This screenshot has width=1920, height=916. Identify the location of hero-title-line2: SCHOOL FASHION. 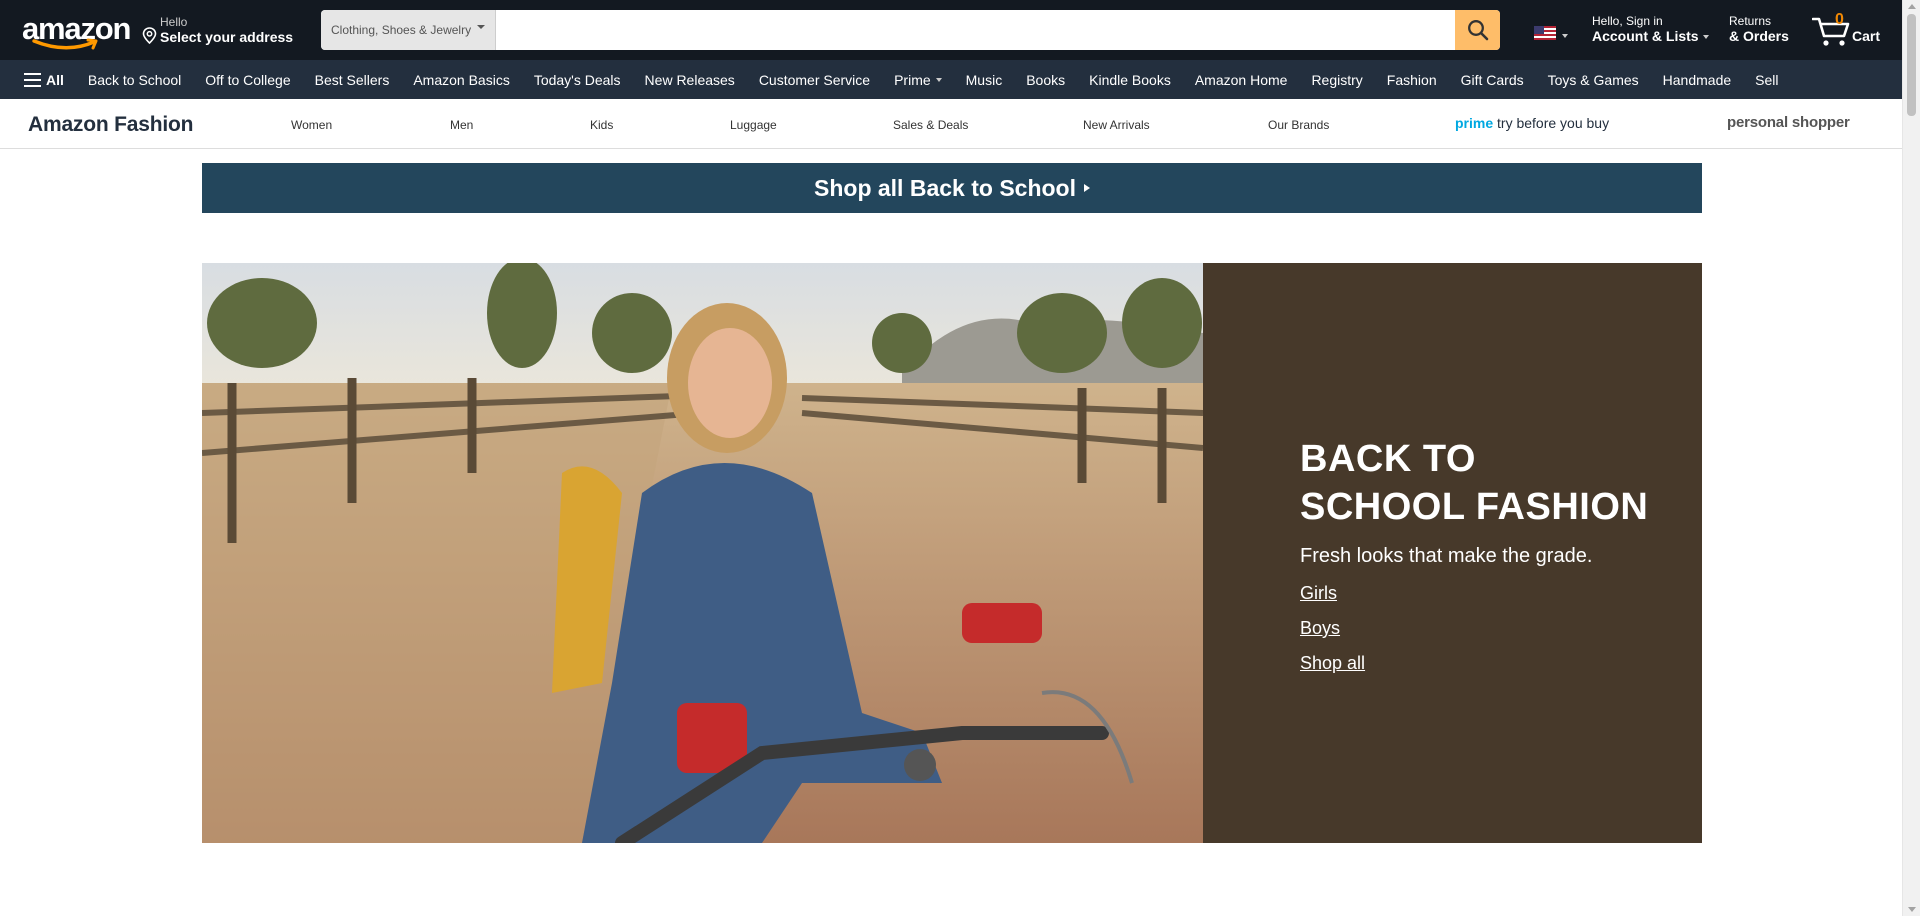
(1474, 507).